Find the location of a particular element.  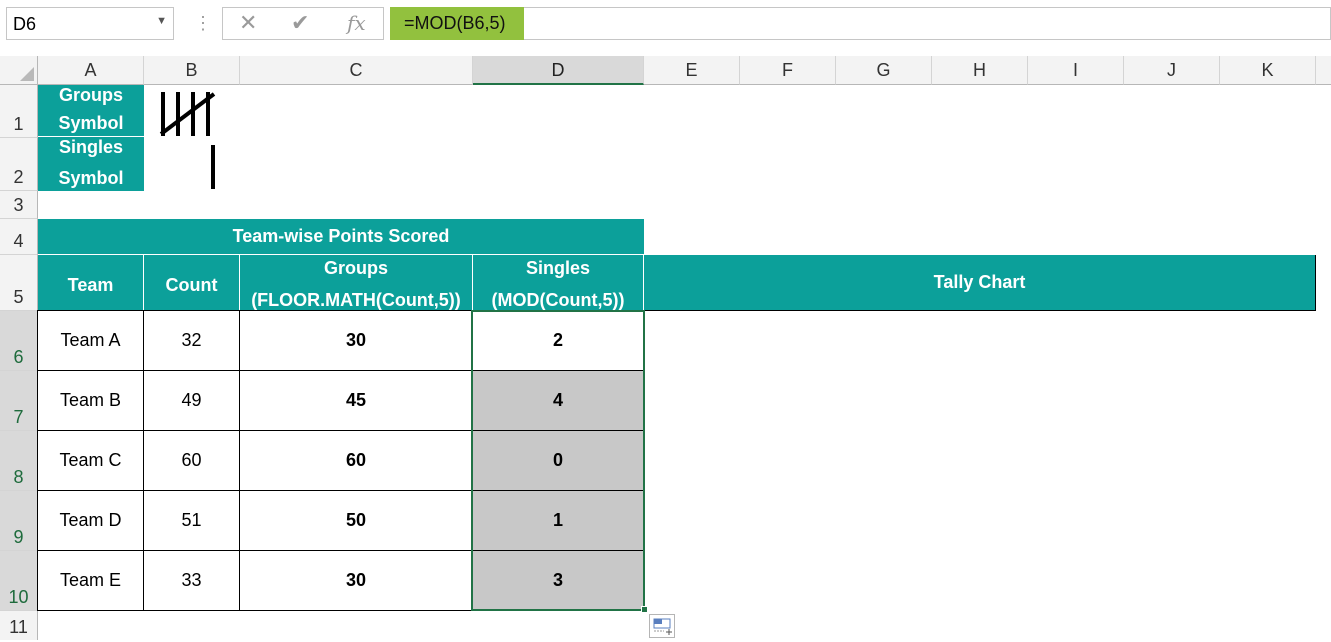

column-header-f: F is located at coordinates (788, 70).